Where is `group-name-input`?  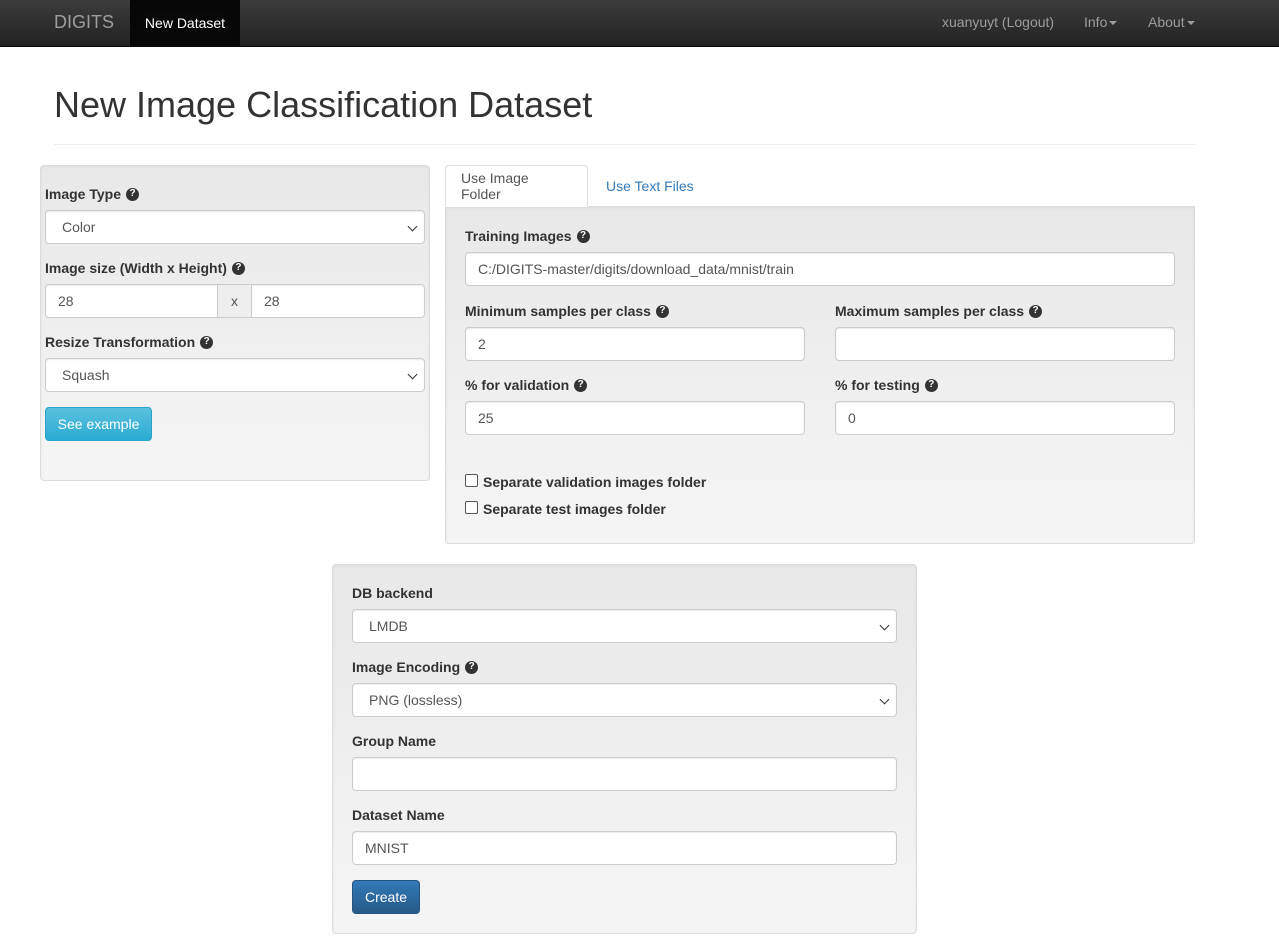 group-name-input is located at coordinates (624, 774).